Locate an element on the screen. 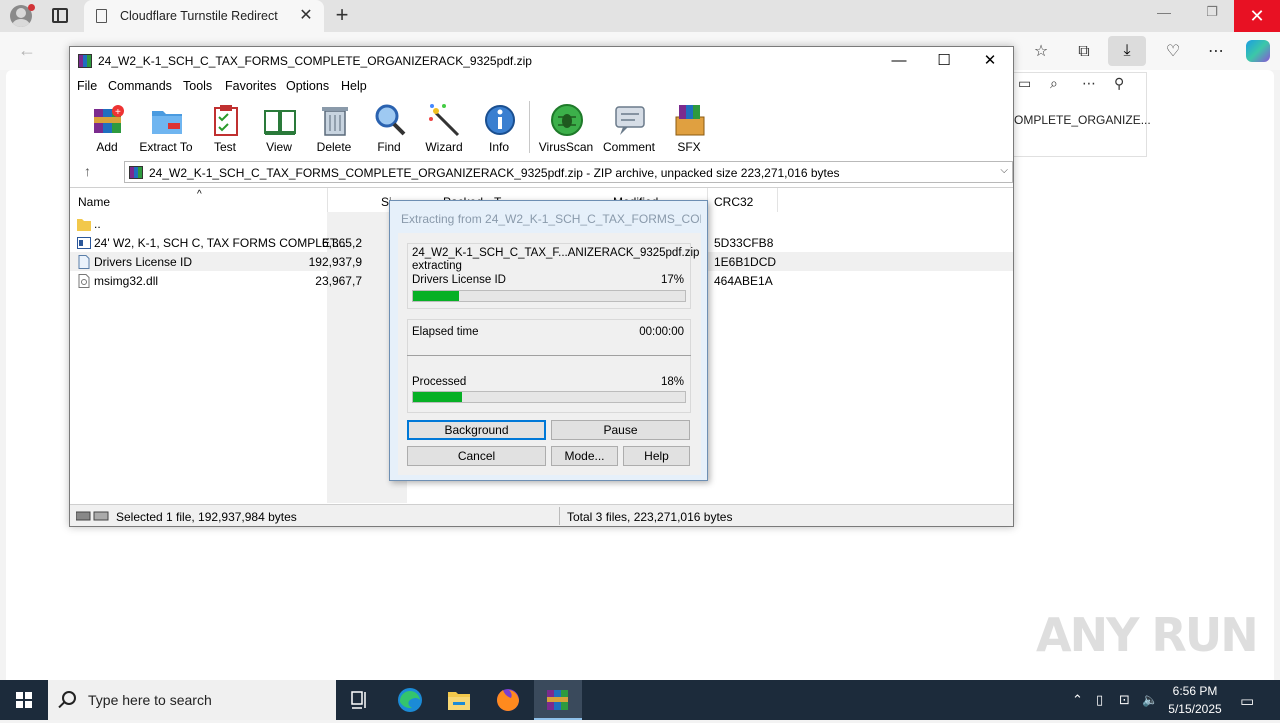 The width and height of the screenshot is (1280, 723). device-icon: ▯ is located at coordinates (1099, 700).